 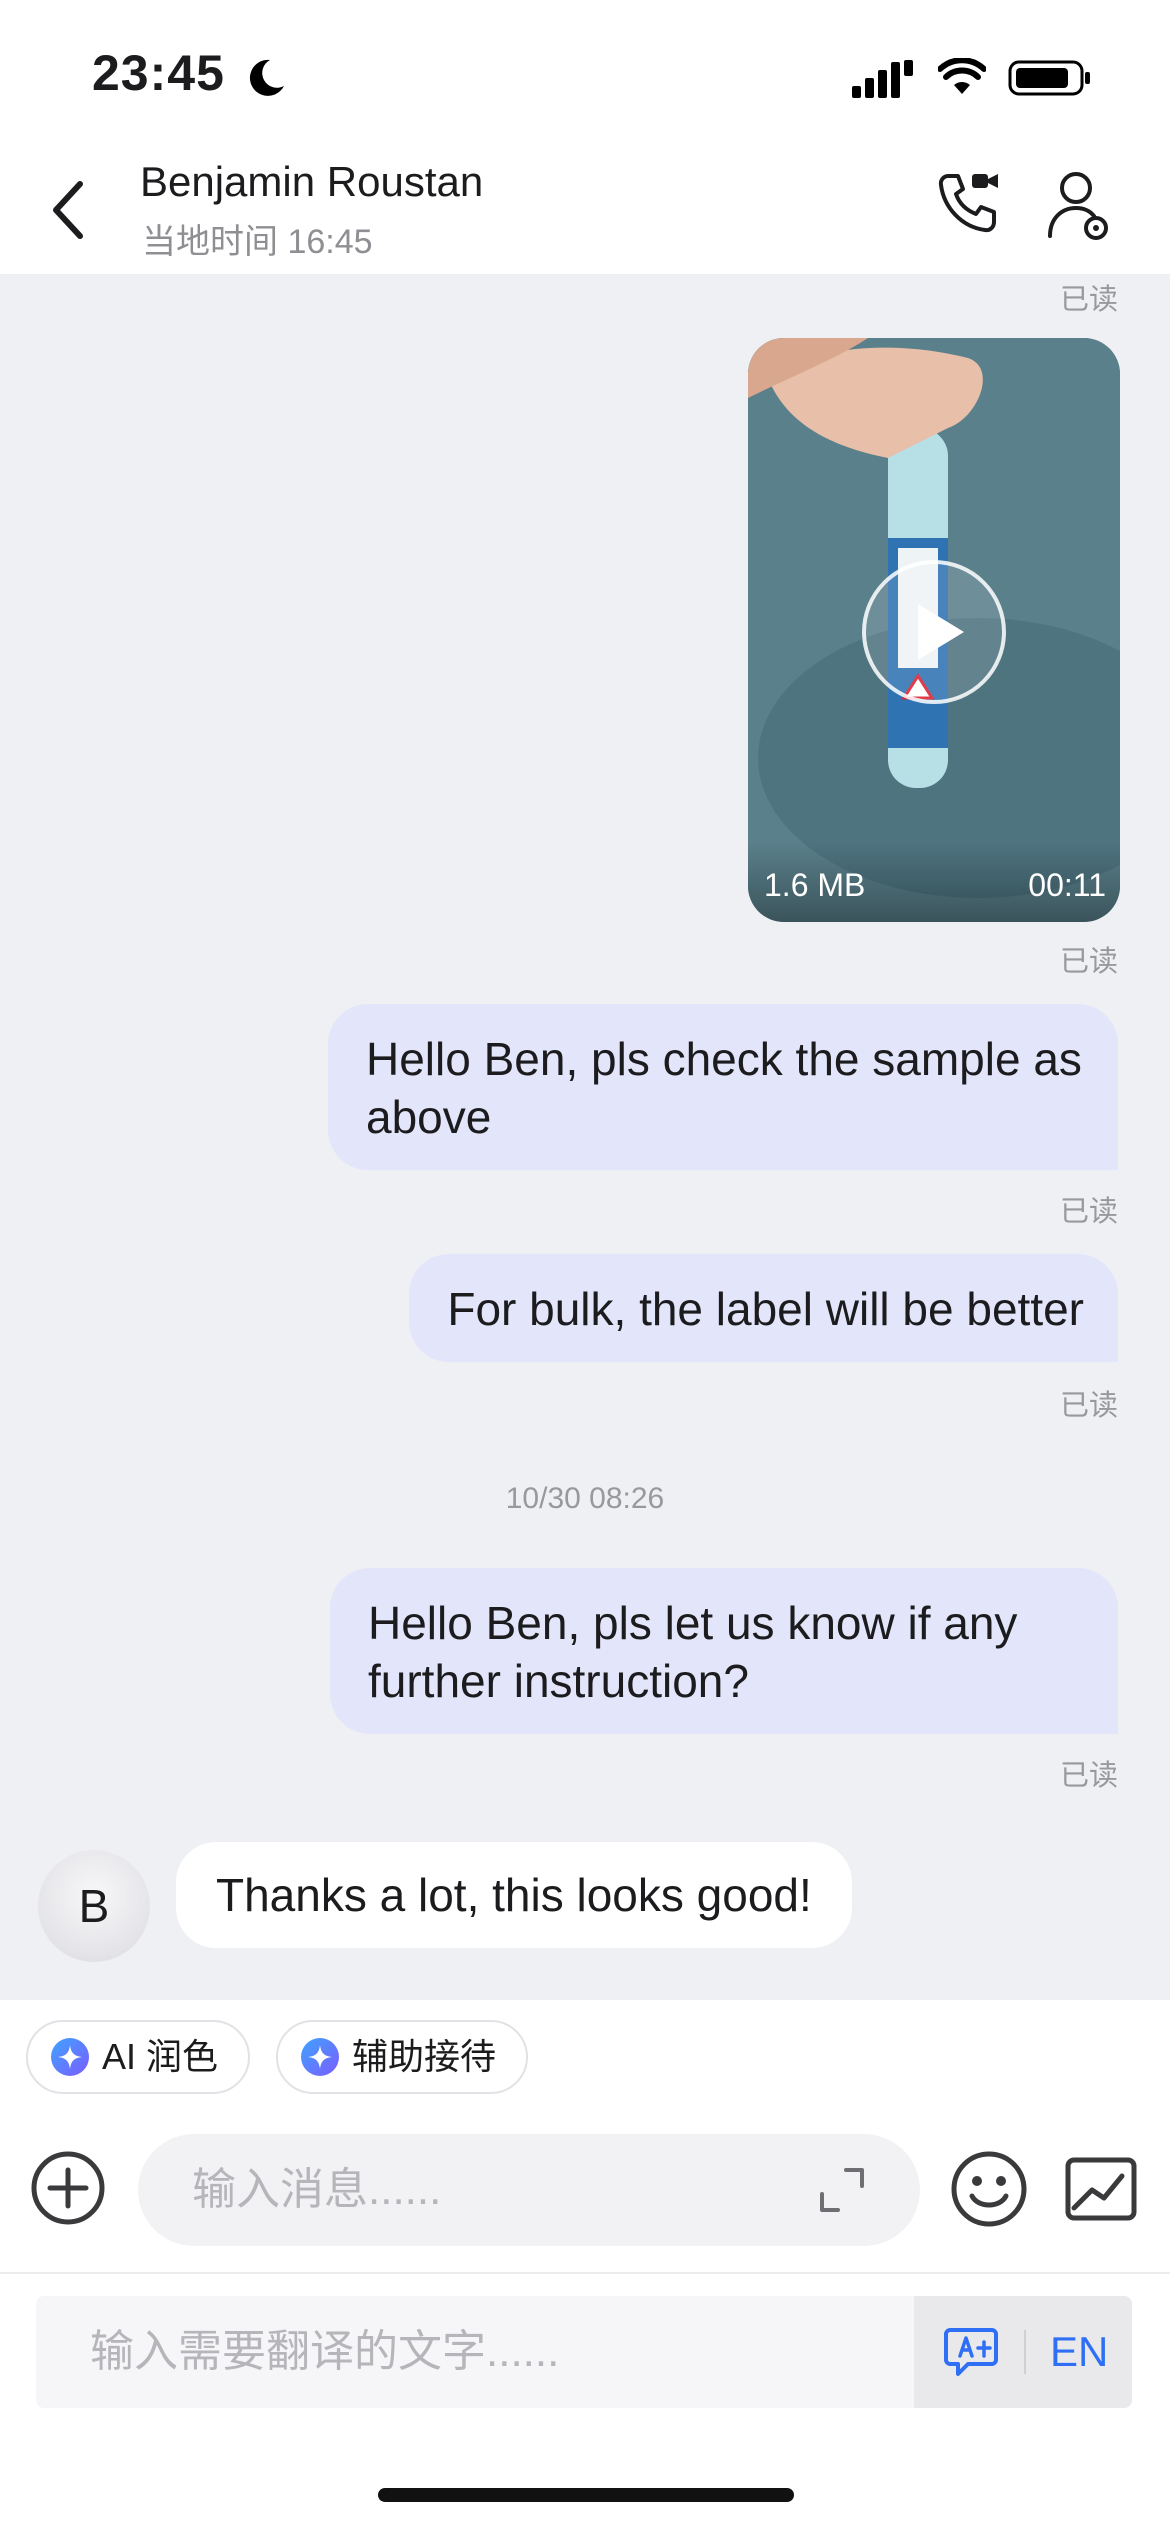 What do you see at coordinates (585, 2273) in the screenshot?
I see `divider` at bounding box center [585, 2273].